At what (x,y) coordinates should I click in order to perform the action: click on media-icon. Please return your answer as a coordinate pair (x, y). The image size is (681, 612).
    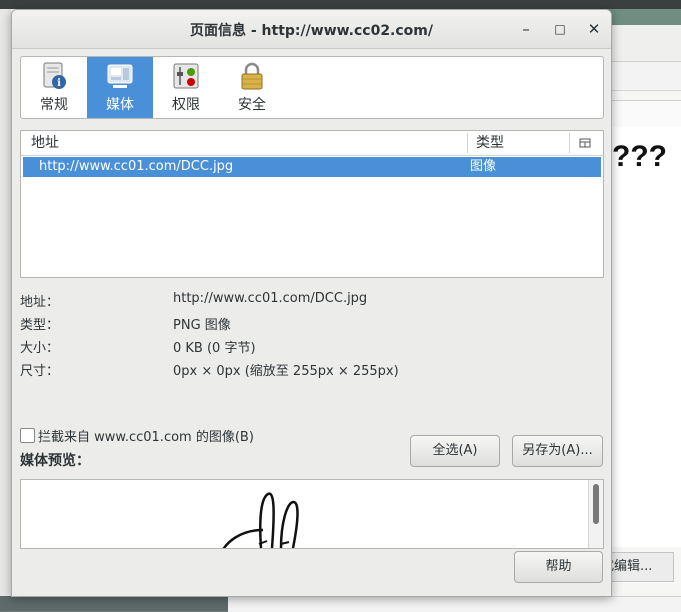
    Looking at the image, I should click on (120, 76).